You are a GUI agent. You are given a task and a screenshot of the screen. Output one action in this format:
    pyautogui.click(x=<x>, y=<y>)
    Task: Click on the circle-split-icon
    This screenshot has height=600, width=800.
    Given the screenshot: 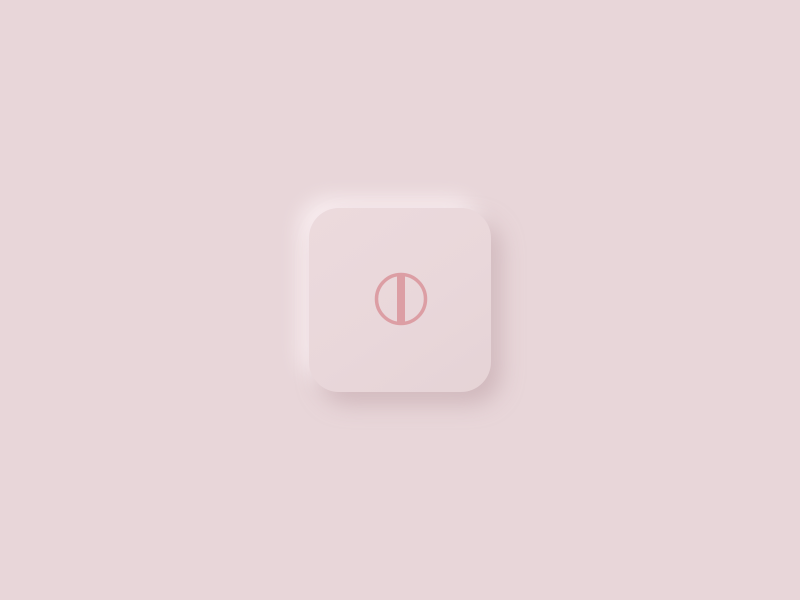 What is the action you would take?
    pyautogui.click(x=401, y=299)
    